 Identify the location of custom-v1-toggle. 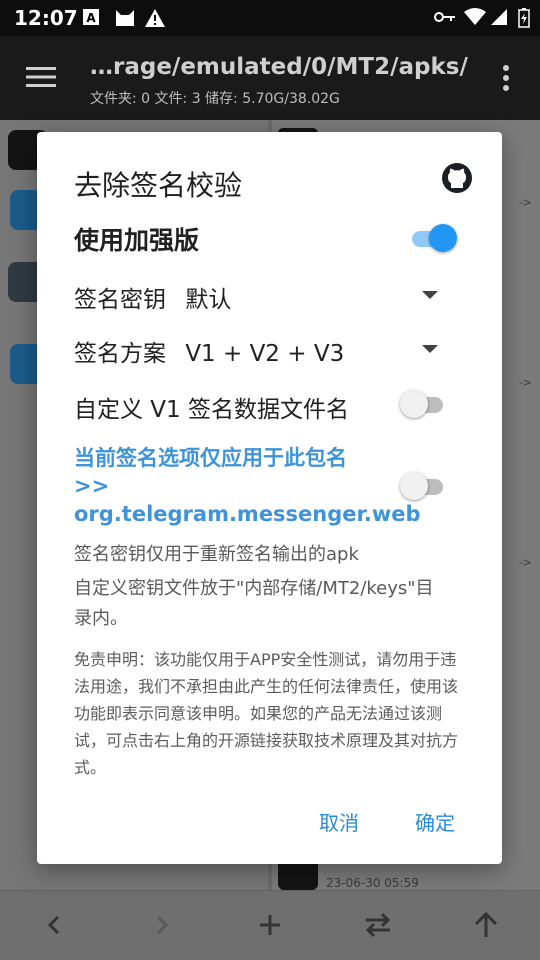
(423, 404).